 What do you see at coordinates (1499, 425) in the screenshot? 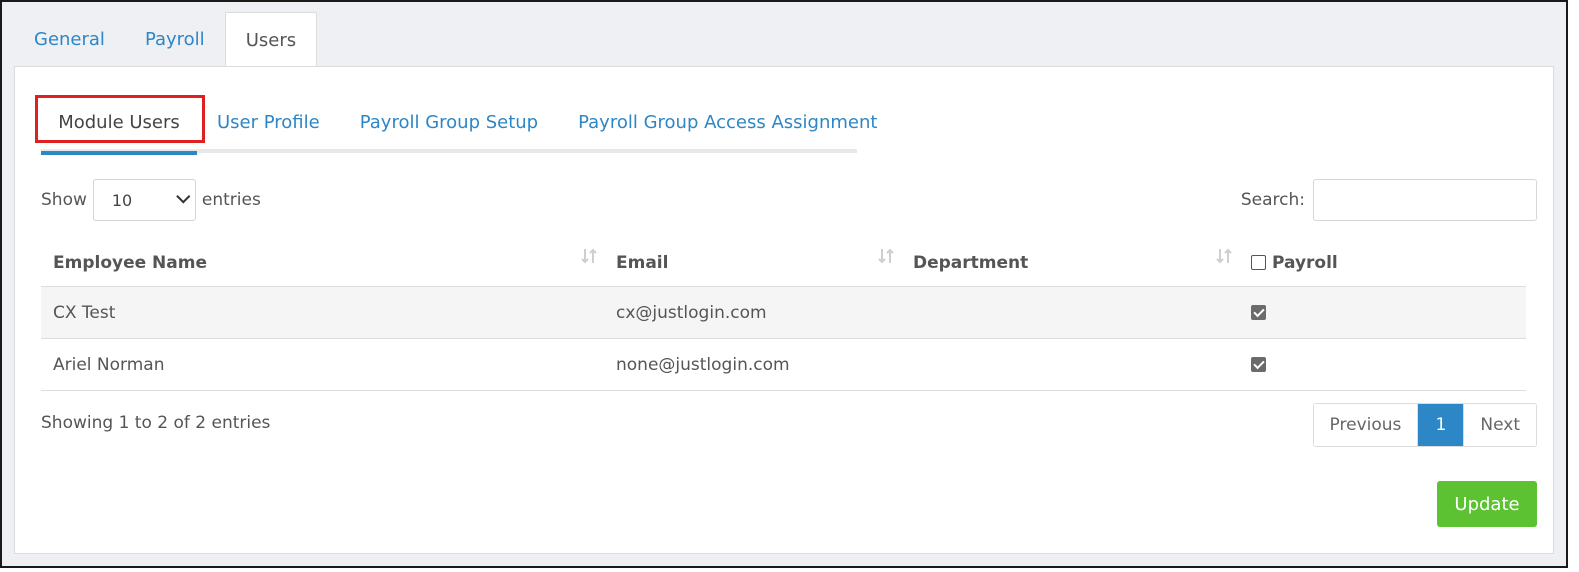
I see `next-button: Next` at bounding box center [1499, 425].